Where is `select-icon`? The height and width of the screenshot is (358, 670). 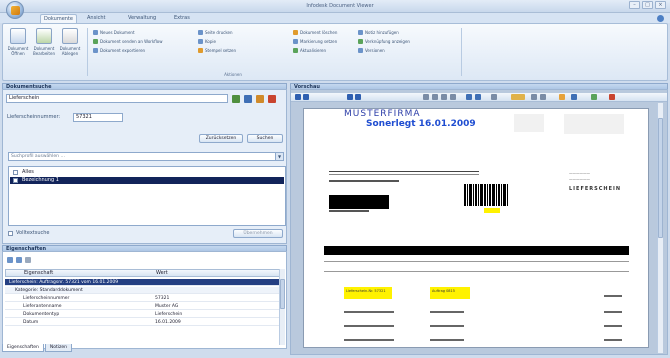 select-icon is located at coordinates (494, 97).